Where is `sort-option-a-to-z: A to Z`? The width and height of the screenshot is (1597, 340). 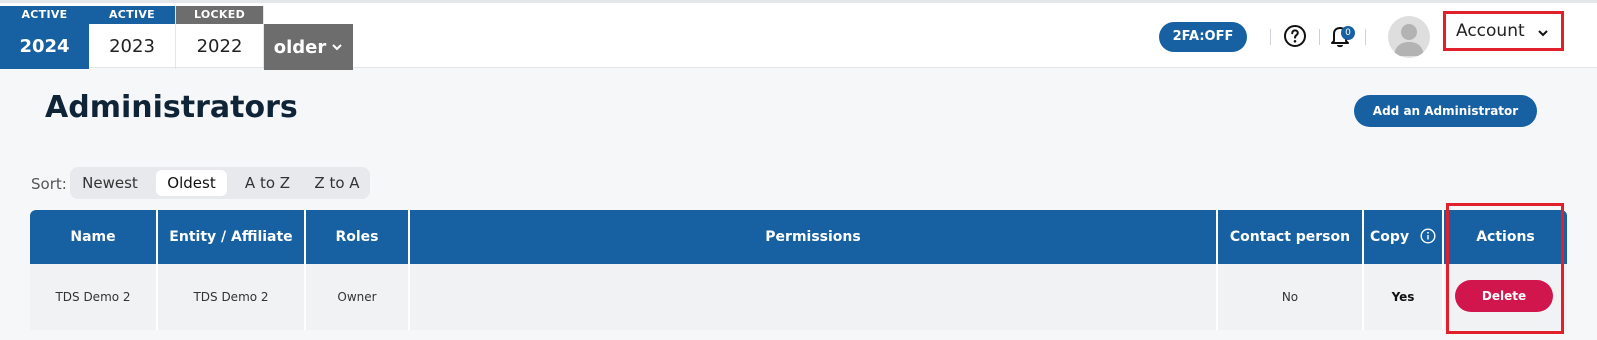 sort-option-a-to-z: A to Z is located at coordinates (267, 183).